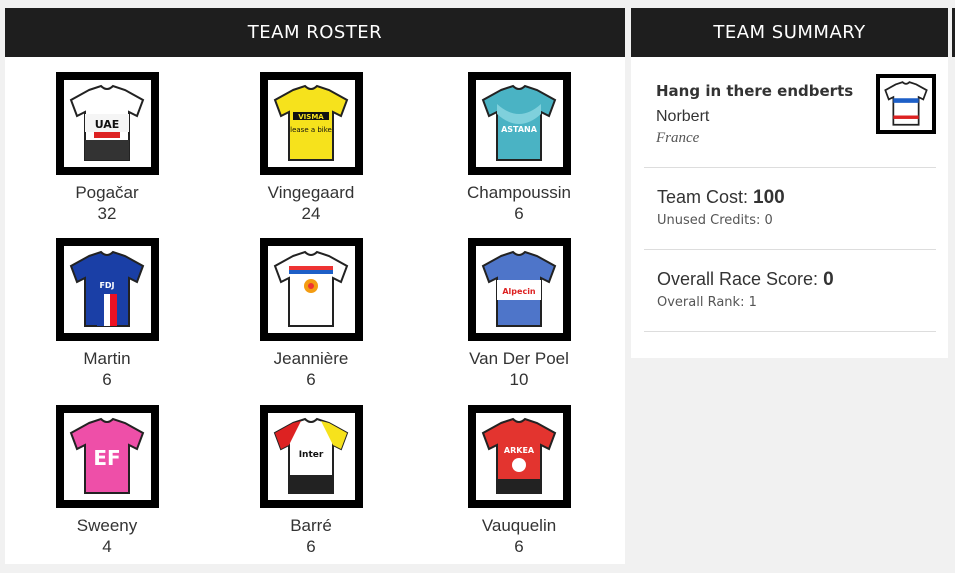  Describe the element at coordinates (519, 358) in the screenshot. I see `rider-name: Van Der Poel` at that location.